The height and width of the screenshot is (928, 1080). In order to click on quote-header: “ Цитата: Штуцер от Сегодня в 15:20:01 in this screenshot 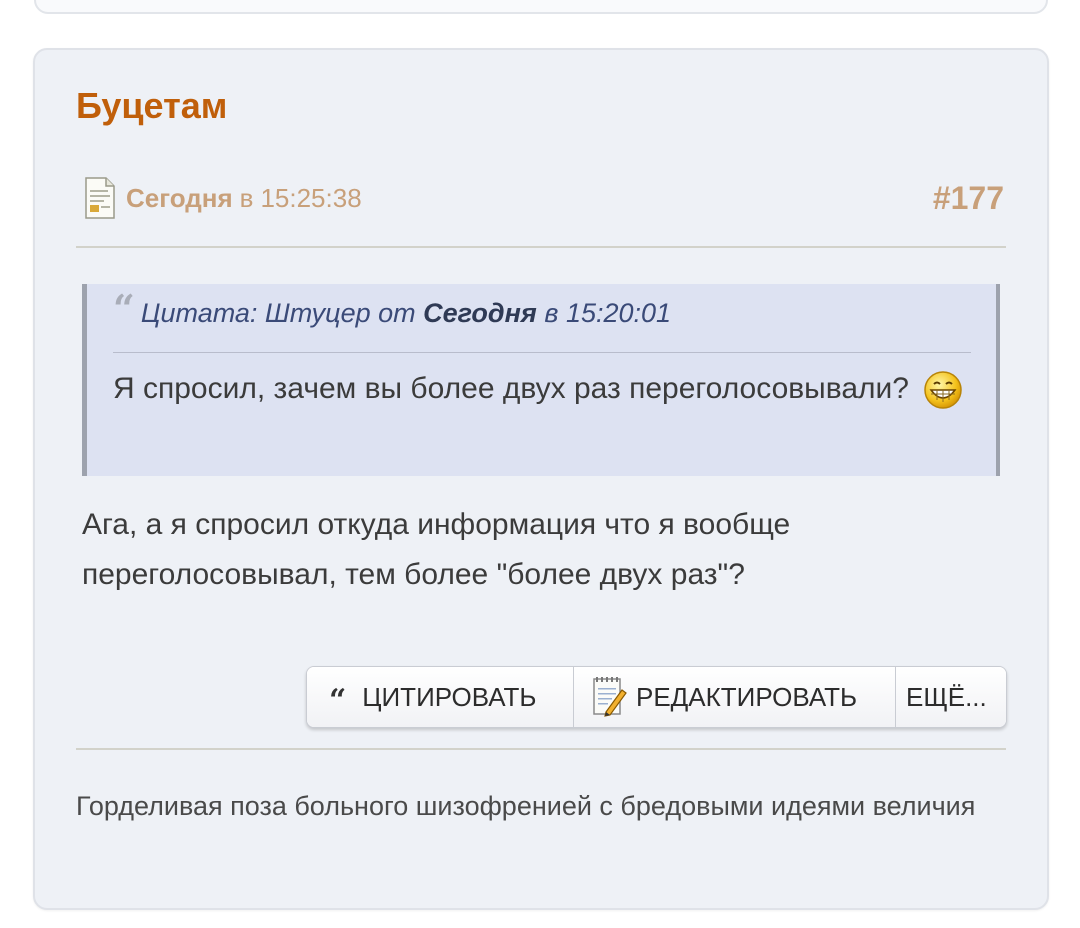, I will do `click(392, 308)`.